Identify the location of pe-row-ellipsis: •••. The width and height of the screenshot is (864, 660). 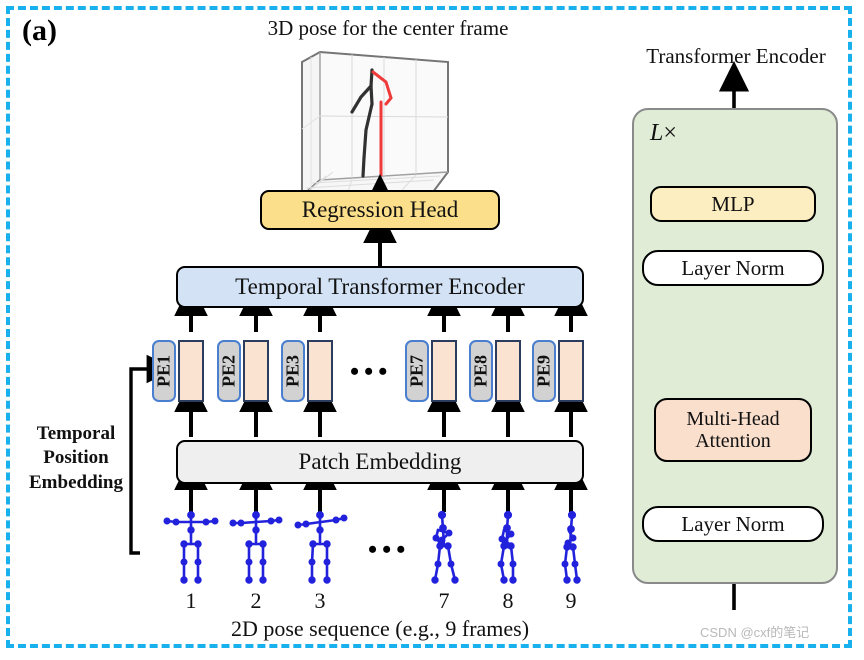
(371, 371).